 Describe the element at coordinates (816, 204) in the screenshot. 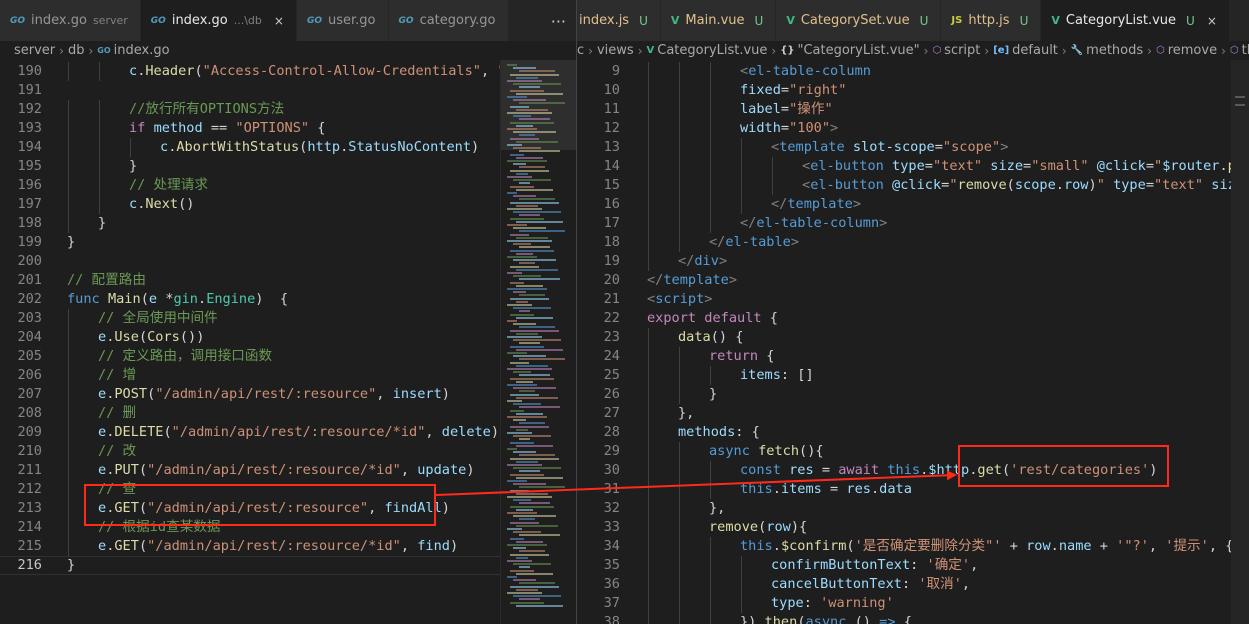

I see `code-text: </template>` at that location.